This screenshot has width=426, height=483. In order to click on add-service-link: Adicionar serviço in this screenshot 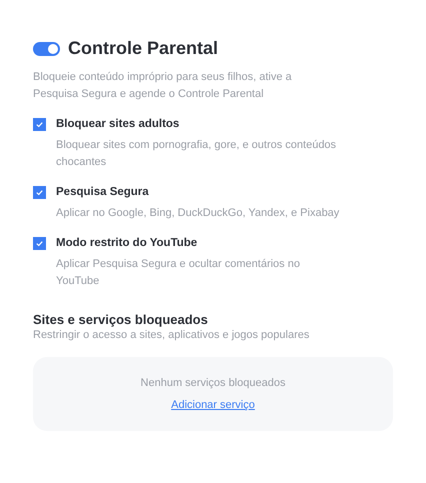, I will do `click(213, 405)`.